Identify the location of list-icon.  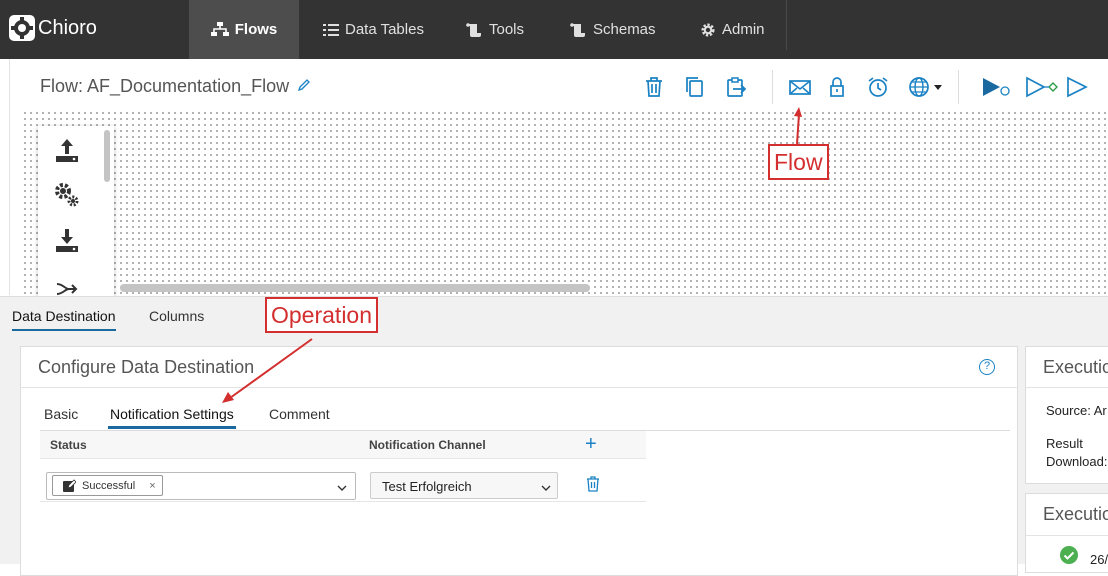
(331, 29).